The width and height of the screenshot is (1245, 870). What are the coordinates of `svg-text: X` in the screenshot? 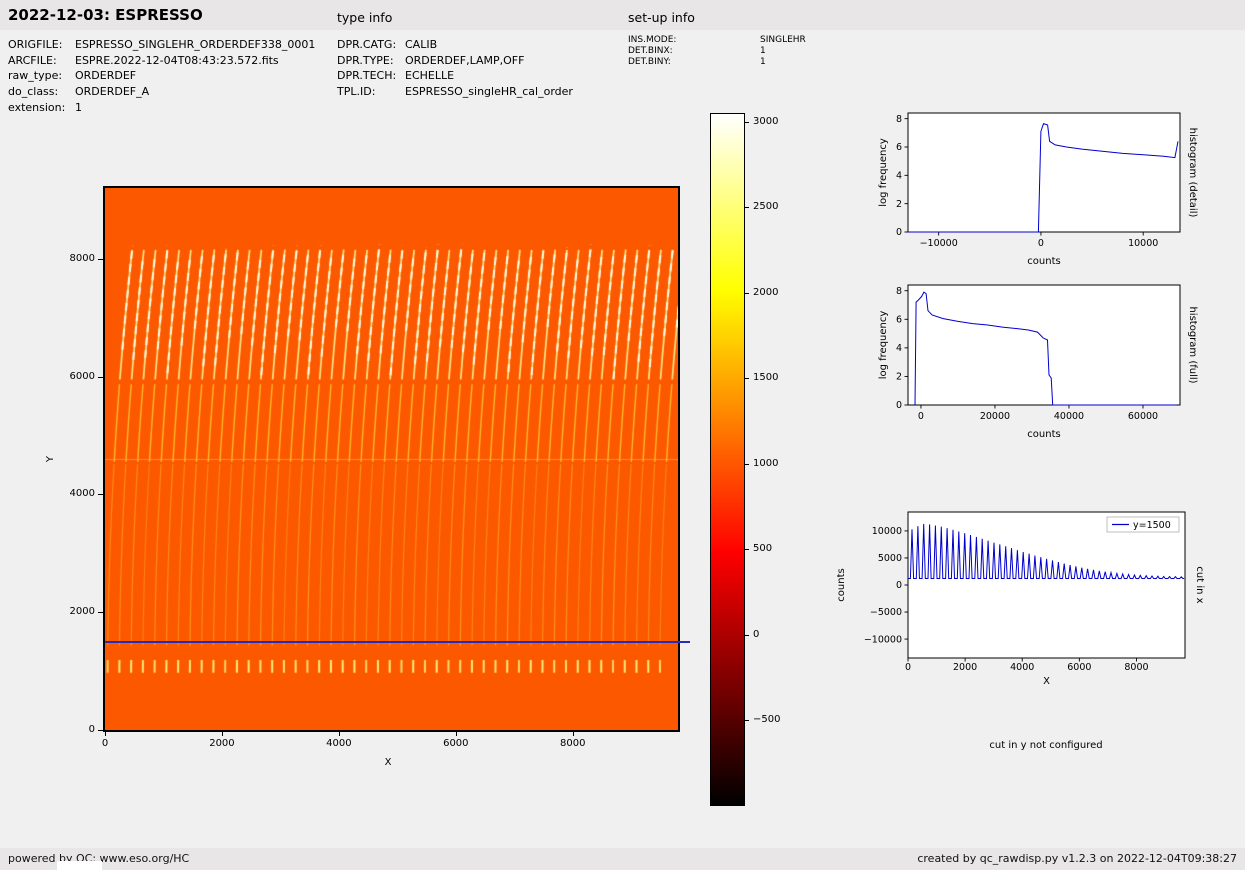 It's located at (1046, 681).